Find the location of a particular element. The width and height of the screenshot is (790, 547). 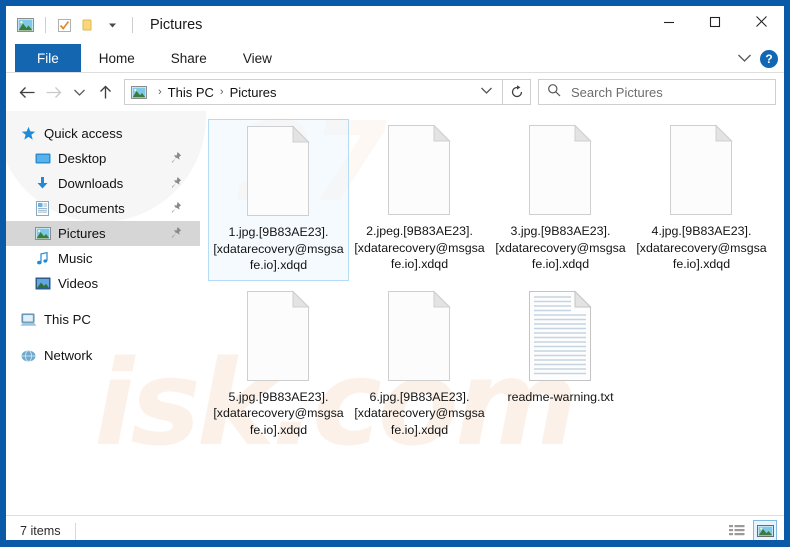

address-bar: › This PC › Pictures is located at coordinates (395, 92).